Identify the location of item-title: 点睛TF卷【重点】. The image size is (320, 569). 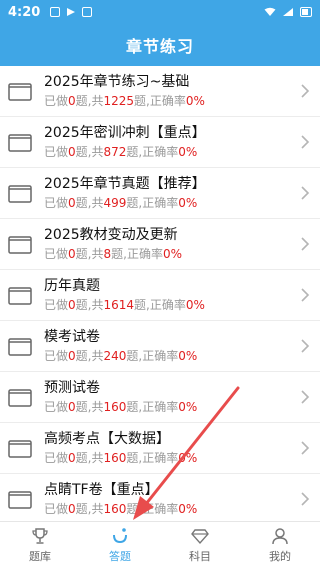
(101, 490).